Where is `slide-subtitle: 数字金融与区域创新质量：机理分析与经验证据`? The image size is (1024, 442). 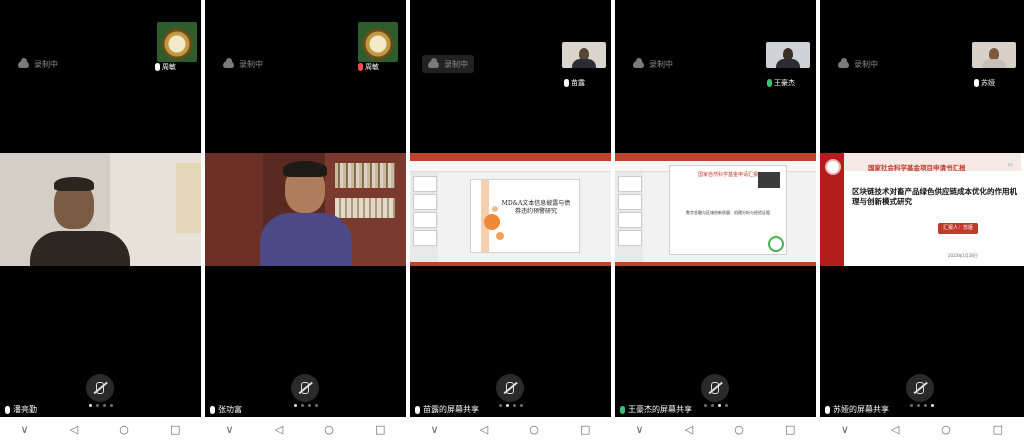
slide-subtitle: 数字金融与区域创新质量：机理分析与经验证据 is located at coordinates (728, 212).